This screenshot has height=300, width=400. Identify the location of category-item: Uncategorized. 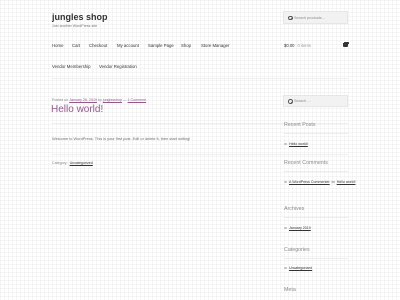
(298, 268).